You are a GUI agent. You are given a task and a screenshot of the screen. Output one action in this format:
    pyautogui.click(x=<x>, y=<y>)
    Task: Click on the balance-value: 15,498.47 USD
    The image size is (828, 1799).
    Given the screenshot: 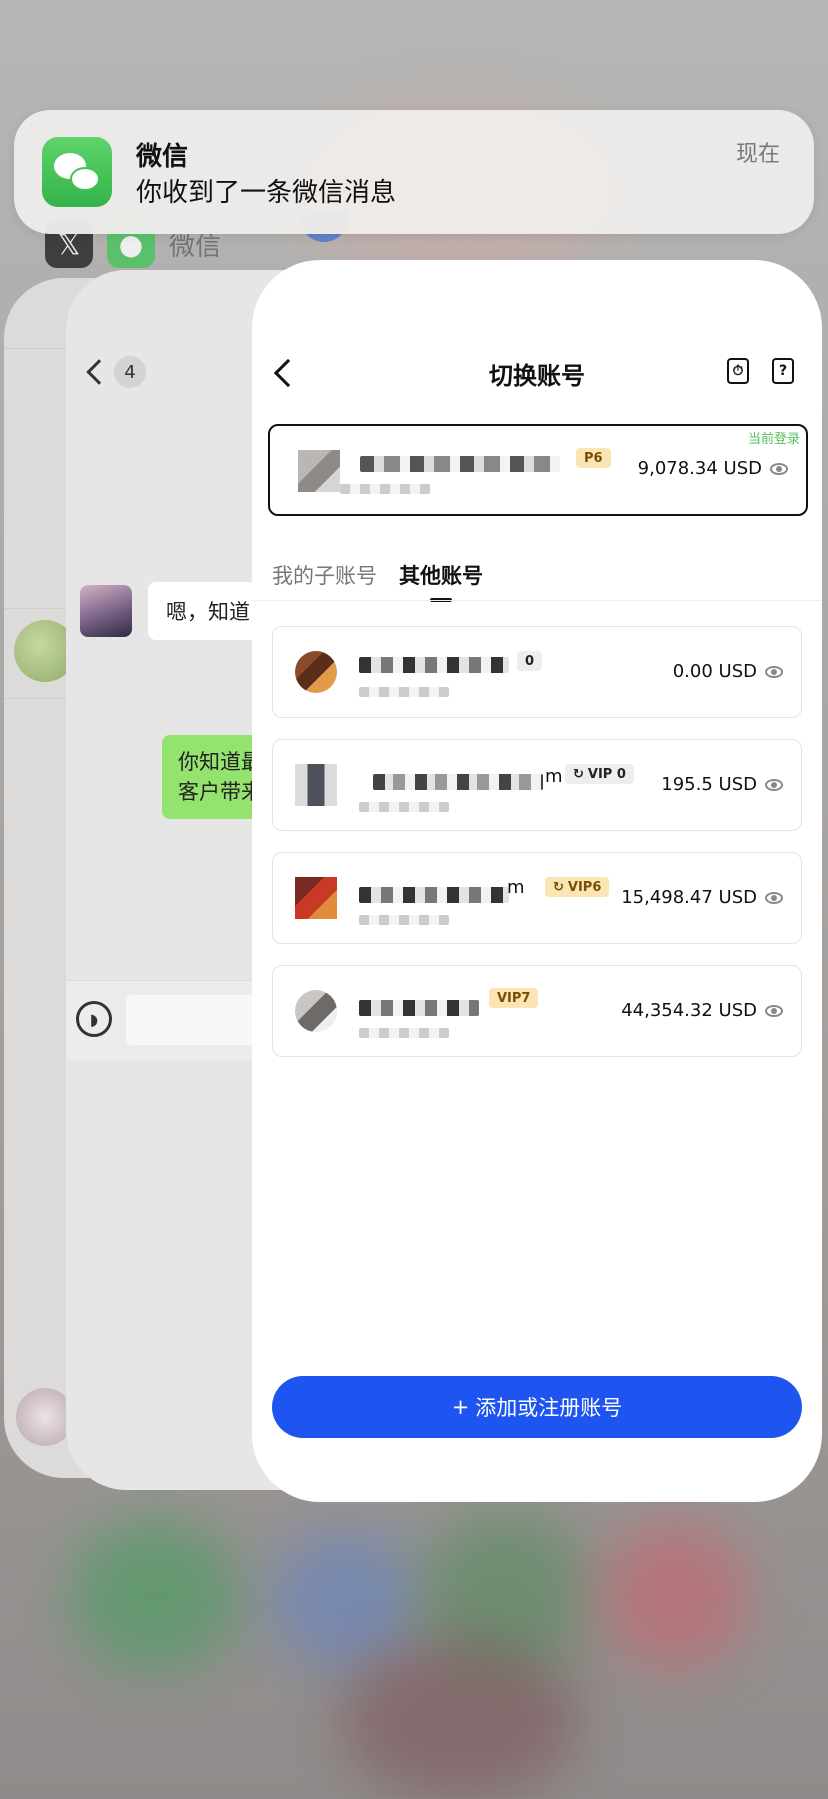 What is the action you would take?
    pyautogui.click(x=689, y=897)
    